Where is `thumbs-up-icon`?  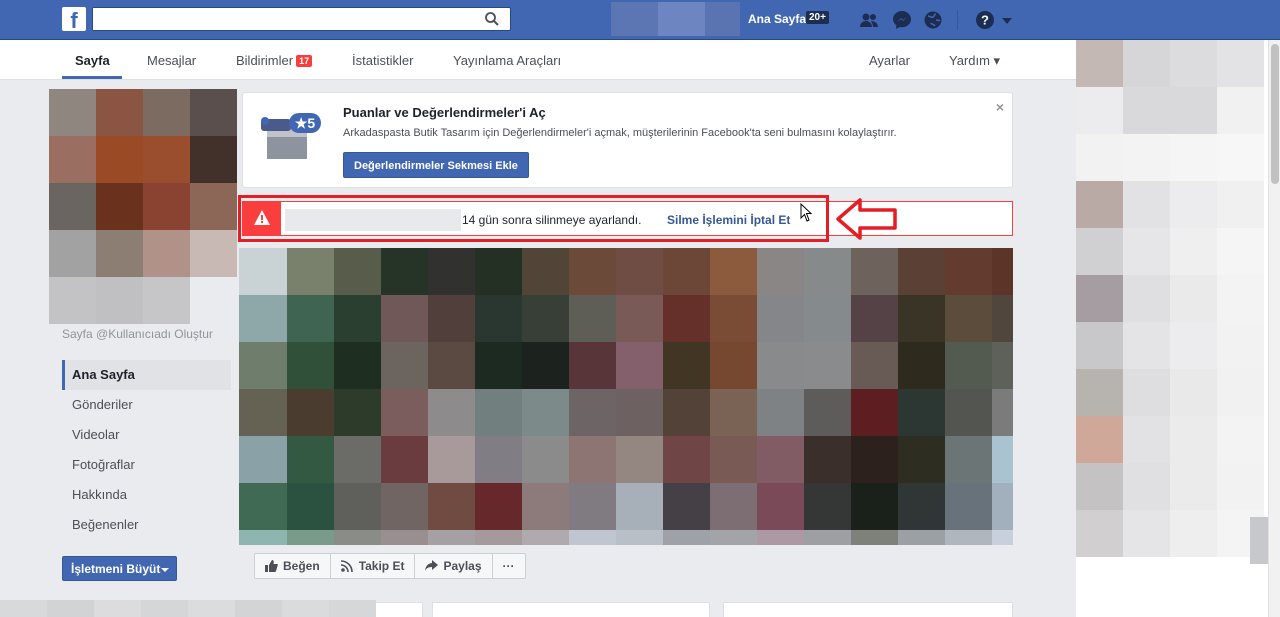
thumbs-up-icon is located at coordinates (271, 566).